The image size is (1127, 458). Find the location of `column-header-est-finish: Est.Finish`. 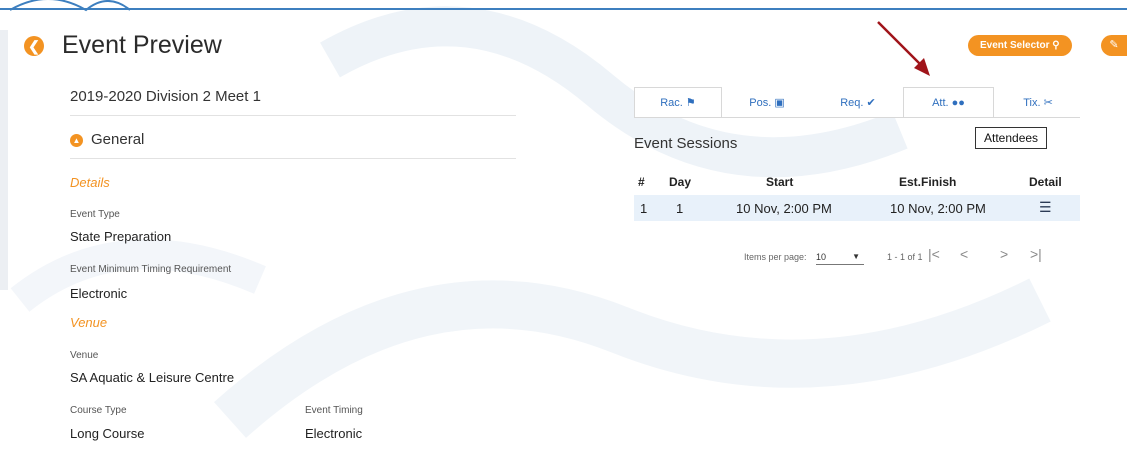

column-header-est-finish: Est.Finish is located at coordinates (928, 182).